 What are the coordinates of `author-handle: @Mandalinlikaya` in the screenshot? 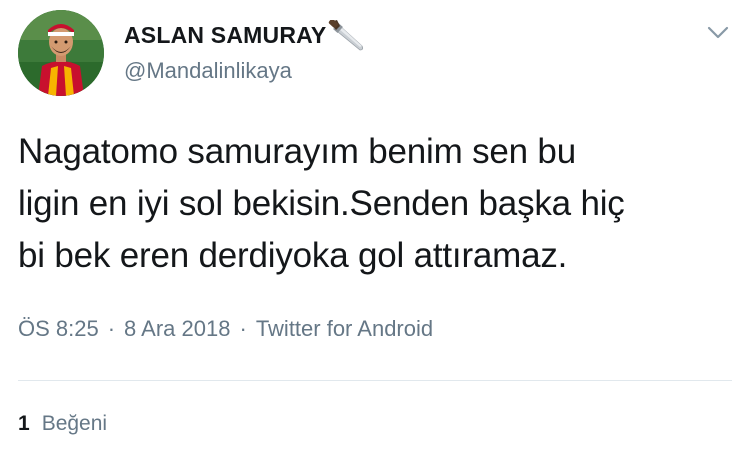 It's located at (208, 71).